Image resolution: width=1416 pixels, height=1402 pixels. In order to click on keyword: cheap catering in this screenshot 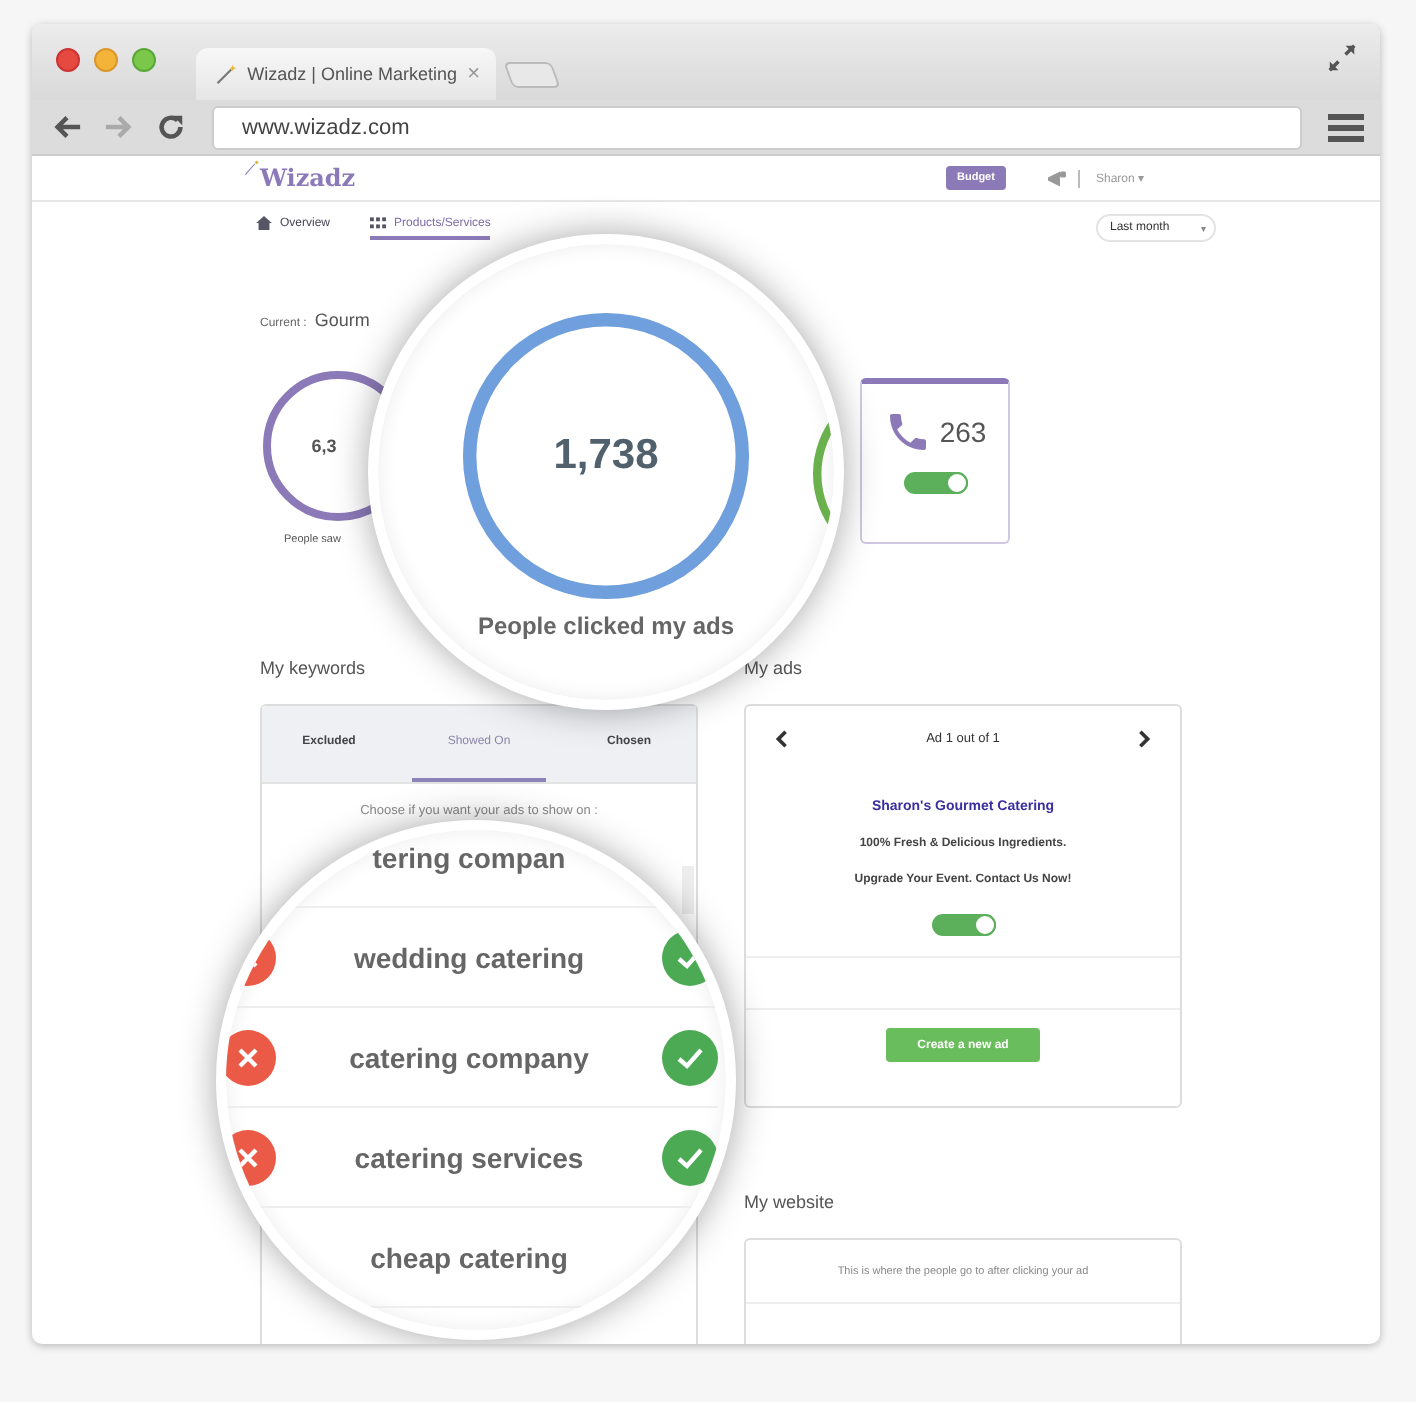, I will do `click(469, 1257)`.